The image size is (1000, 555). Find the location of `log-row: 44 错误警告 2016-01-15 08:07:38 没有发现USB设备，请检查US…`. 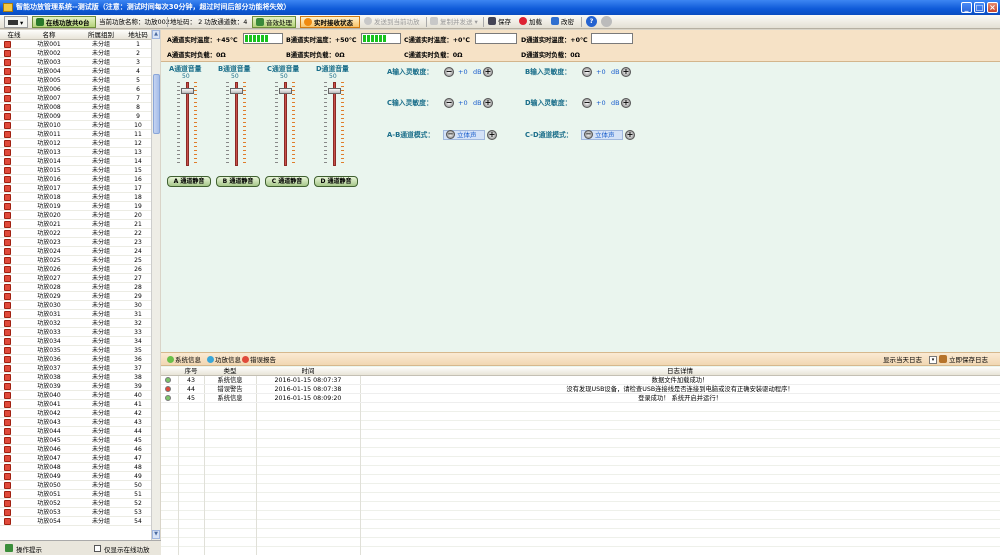

log-row: 44 错误警告 2016-01-15 08:07:38 没有发现USB设备，请检查US… is located at coordinates (580, 389).